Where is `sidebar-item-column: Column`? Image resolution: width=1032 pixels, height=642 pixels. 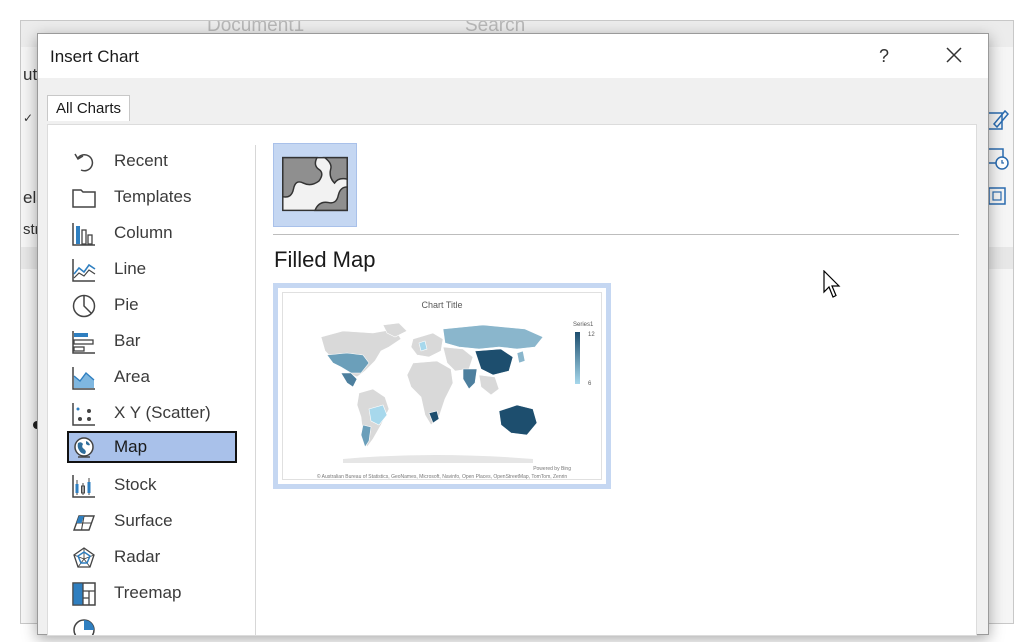
sidebar-item-column: Column is located at coordinates (152, 233).